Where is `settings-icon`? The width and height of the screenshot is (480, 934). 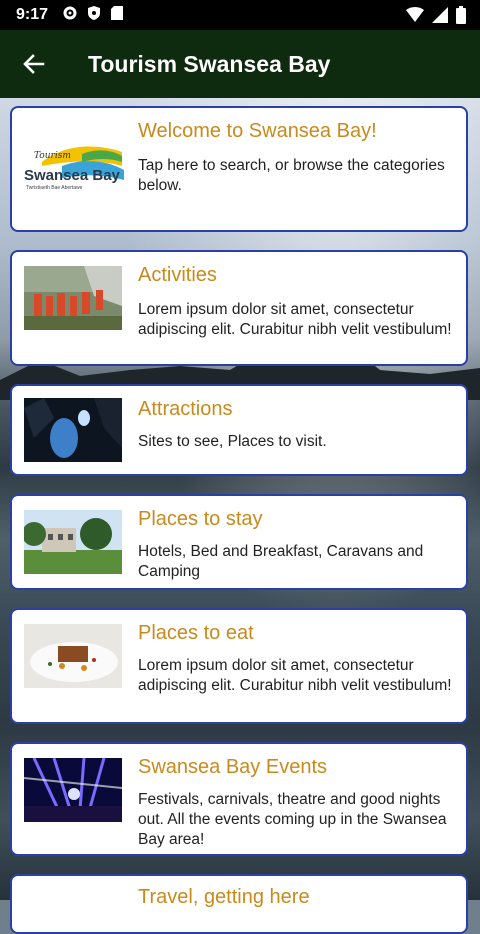 settings-icon is located at coordinates (70, 15).